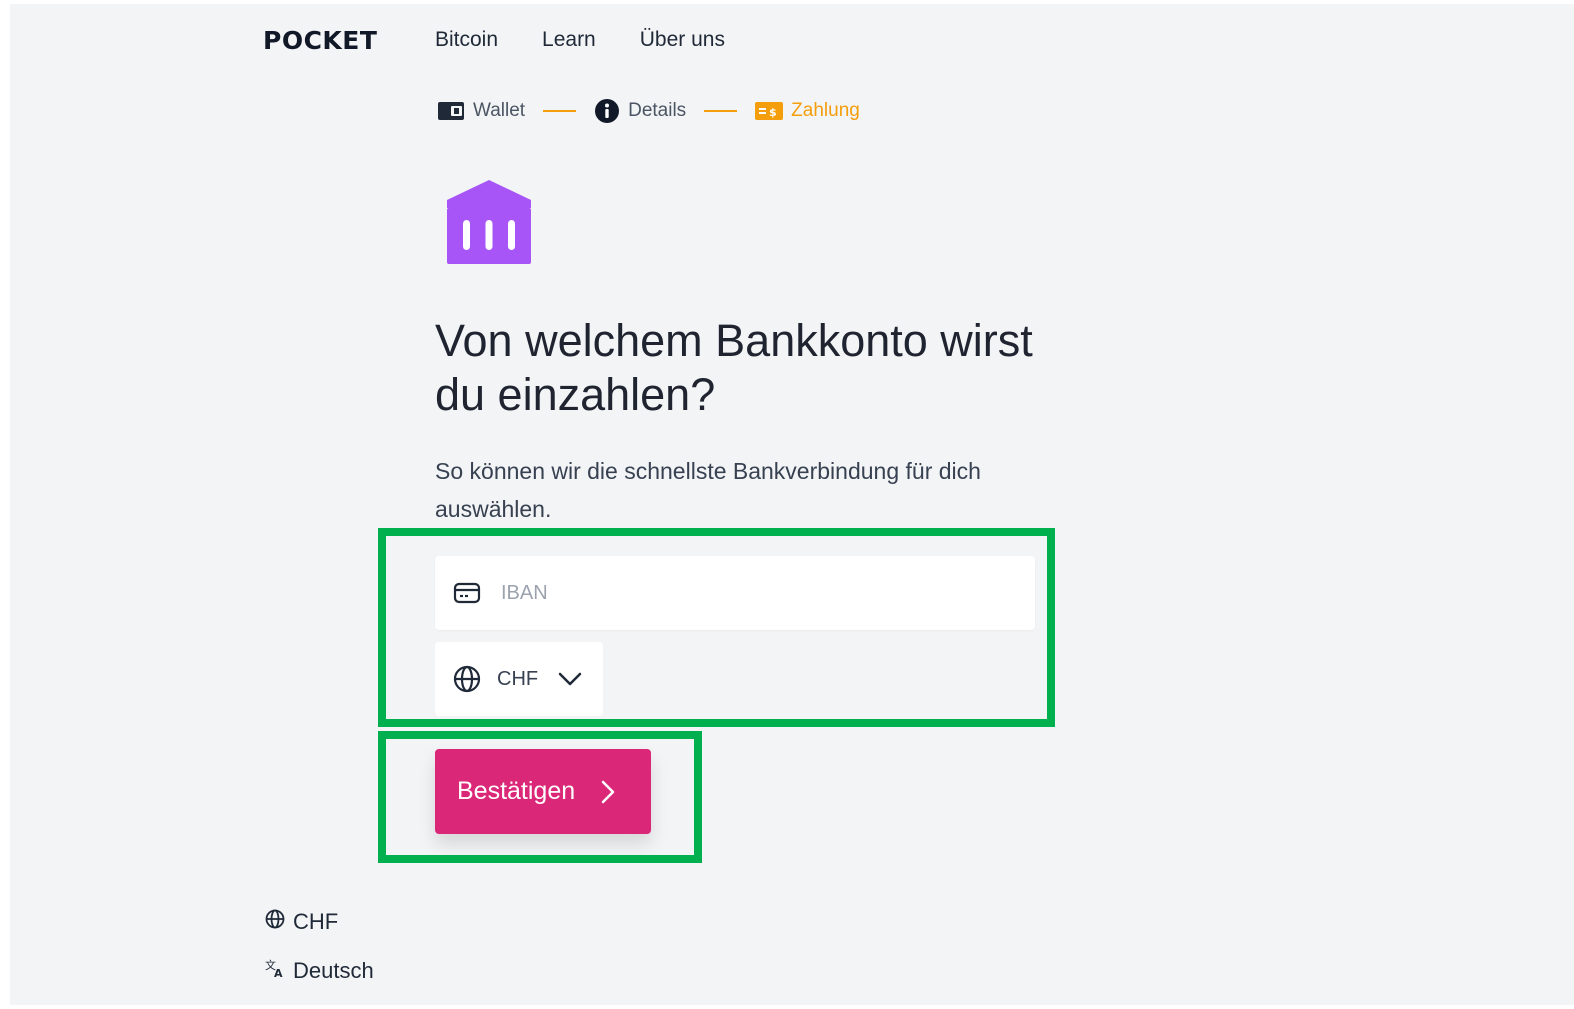 Image resolution: width=1574 pixels, height=1009 pixels. I want to click on footer-language: 文 A Deutsch, so click(319, 971).